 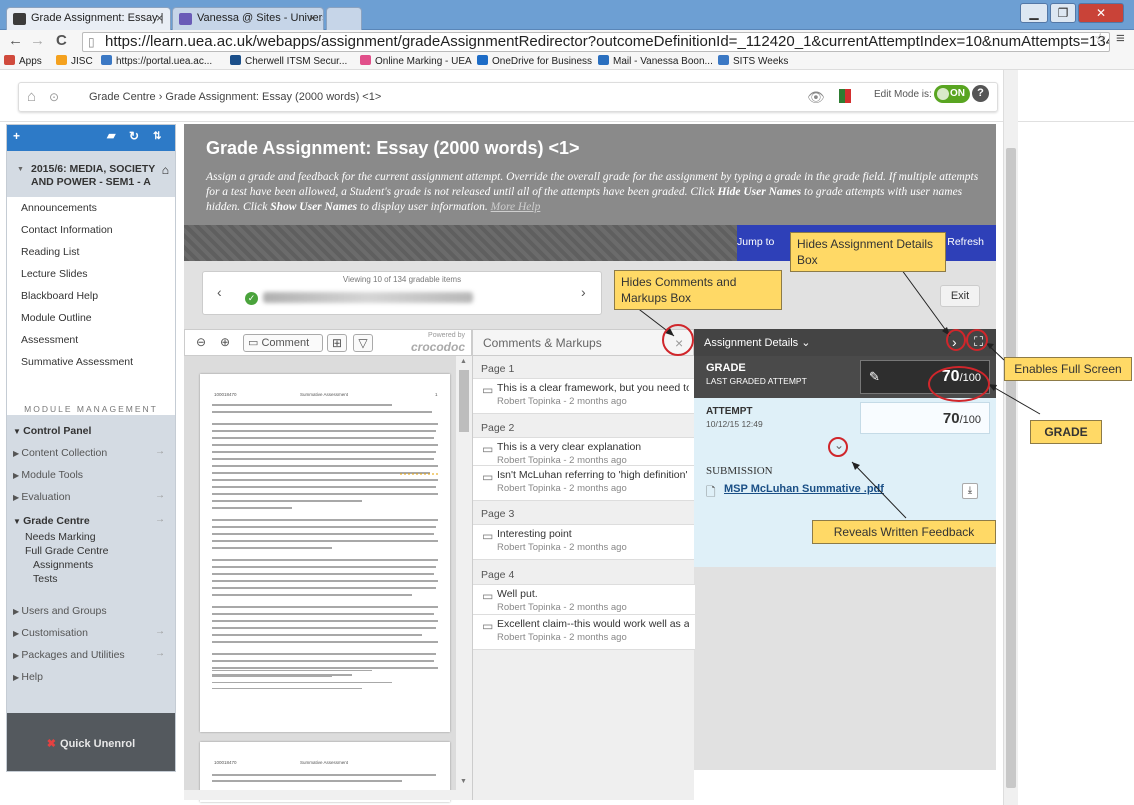 I want to click on callout-full-screen: Enables Full Screen, so click(x=1068, y=369).